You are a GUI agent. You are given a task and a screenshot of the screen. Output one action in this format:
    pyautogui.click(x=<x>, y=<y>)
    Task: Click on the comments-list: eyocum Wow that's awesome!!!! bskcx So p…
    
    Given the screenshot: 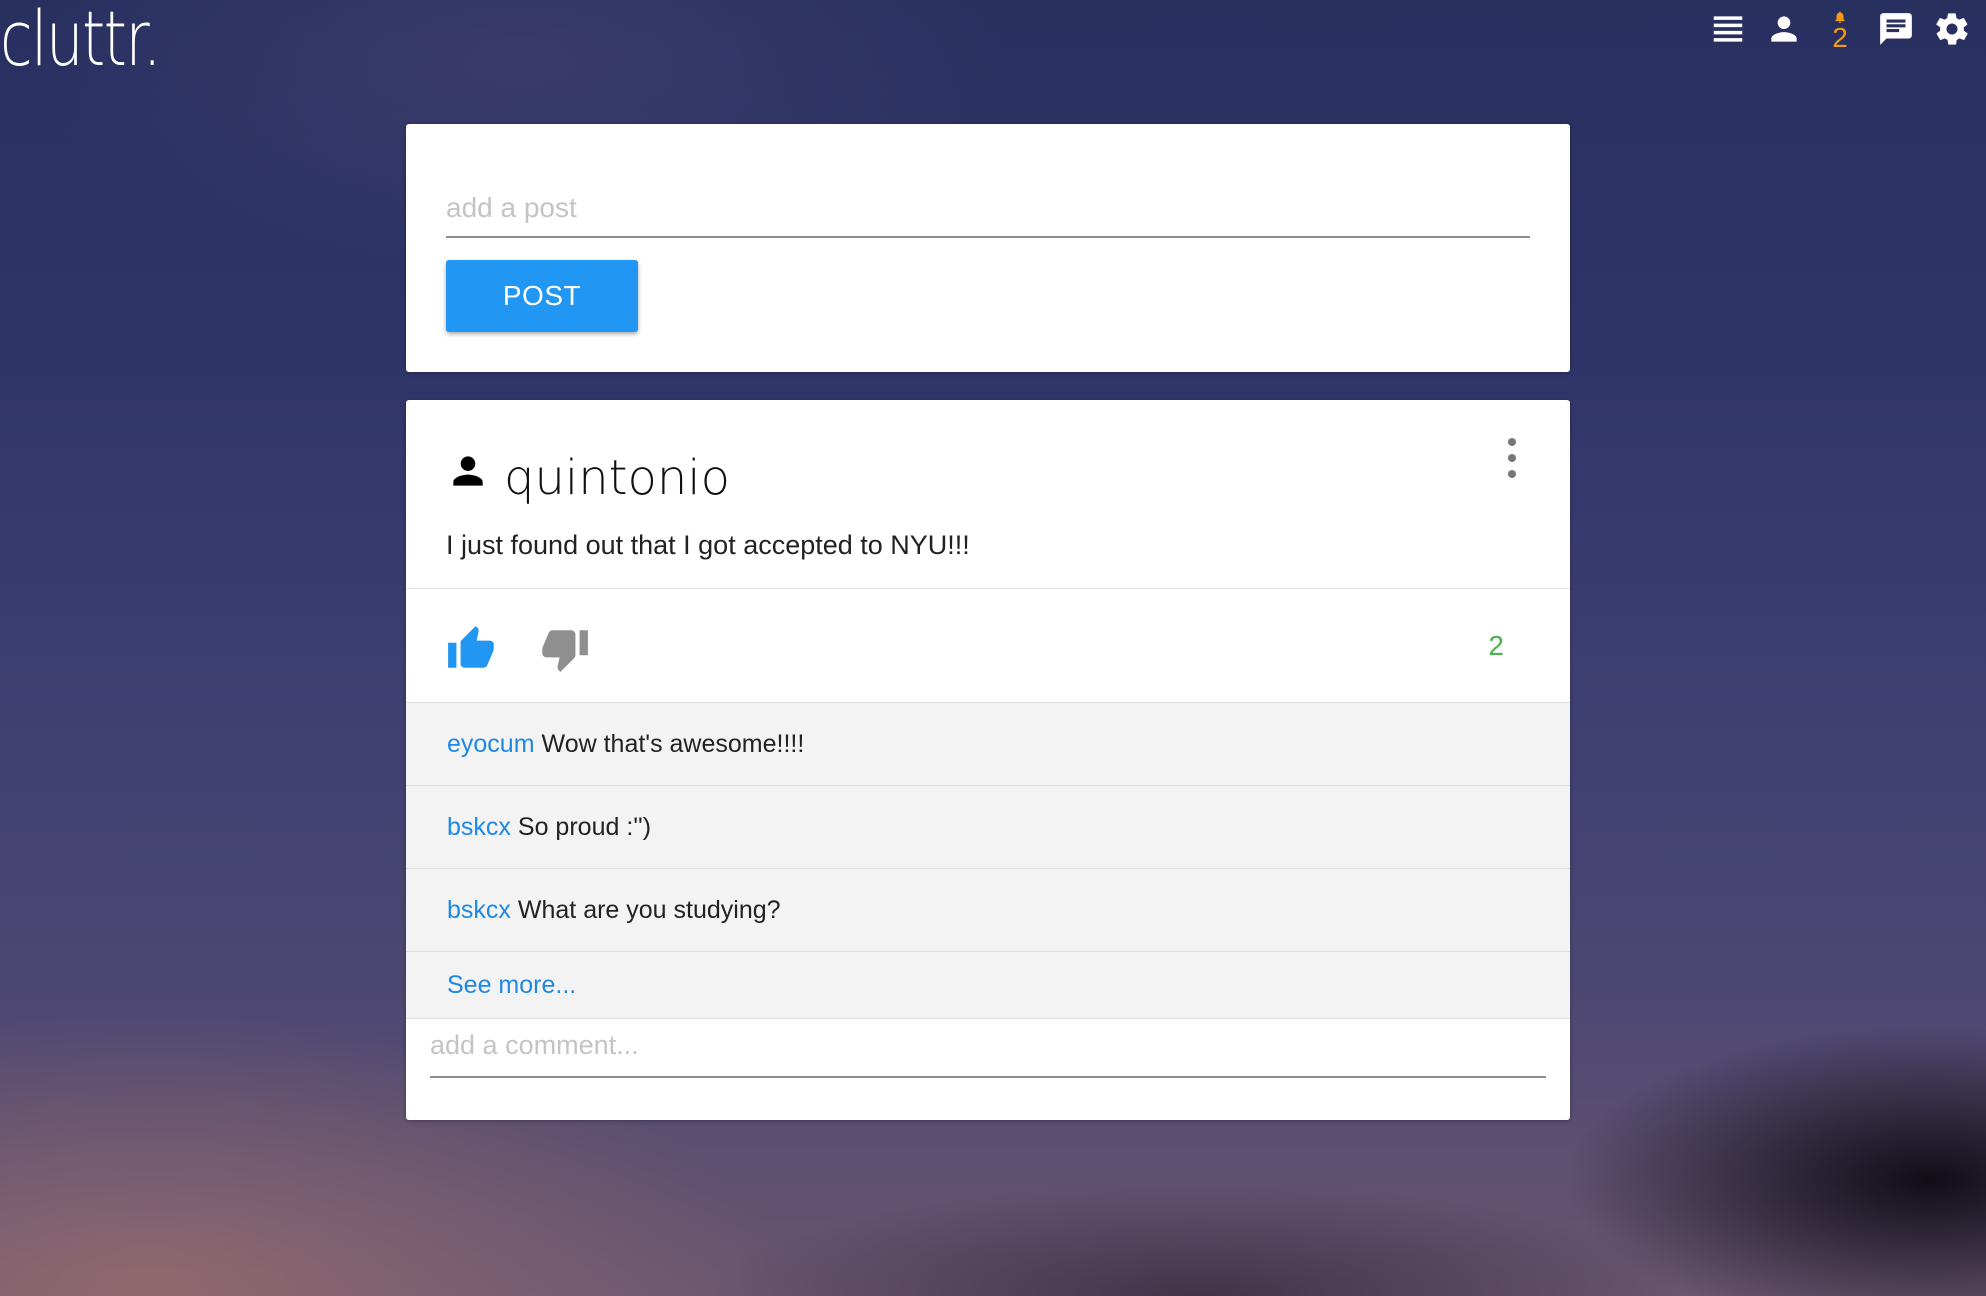 What is the action you would take?
    pyautogui.click(x=988, y=860)
    